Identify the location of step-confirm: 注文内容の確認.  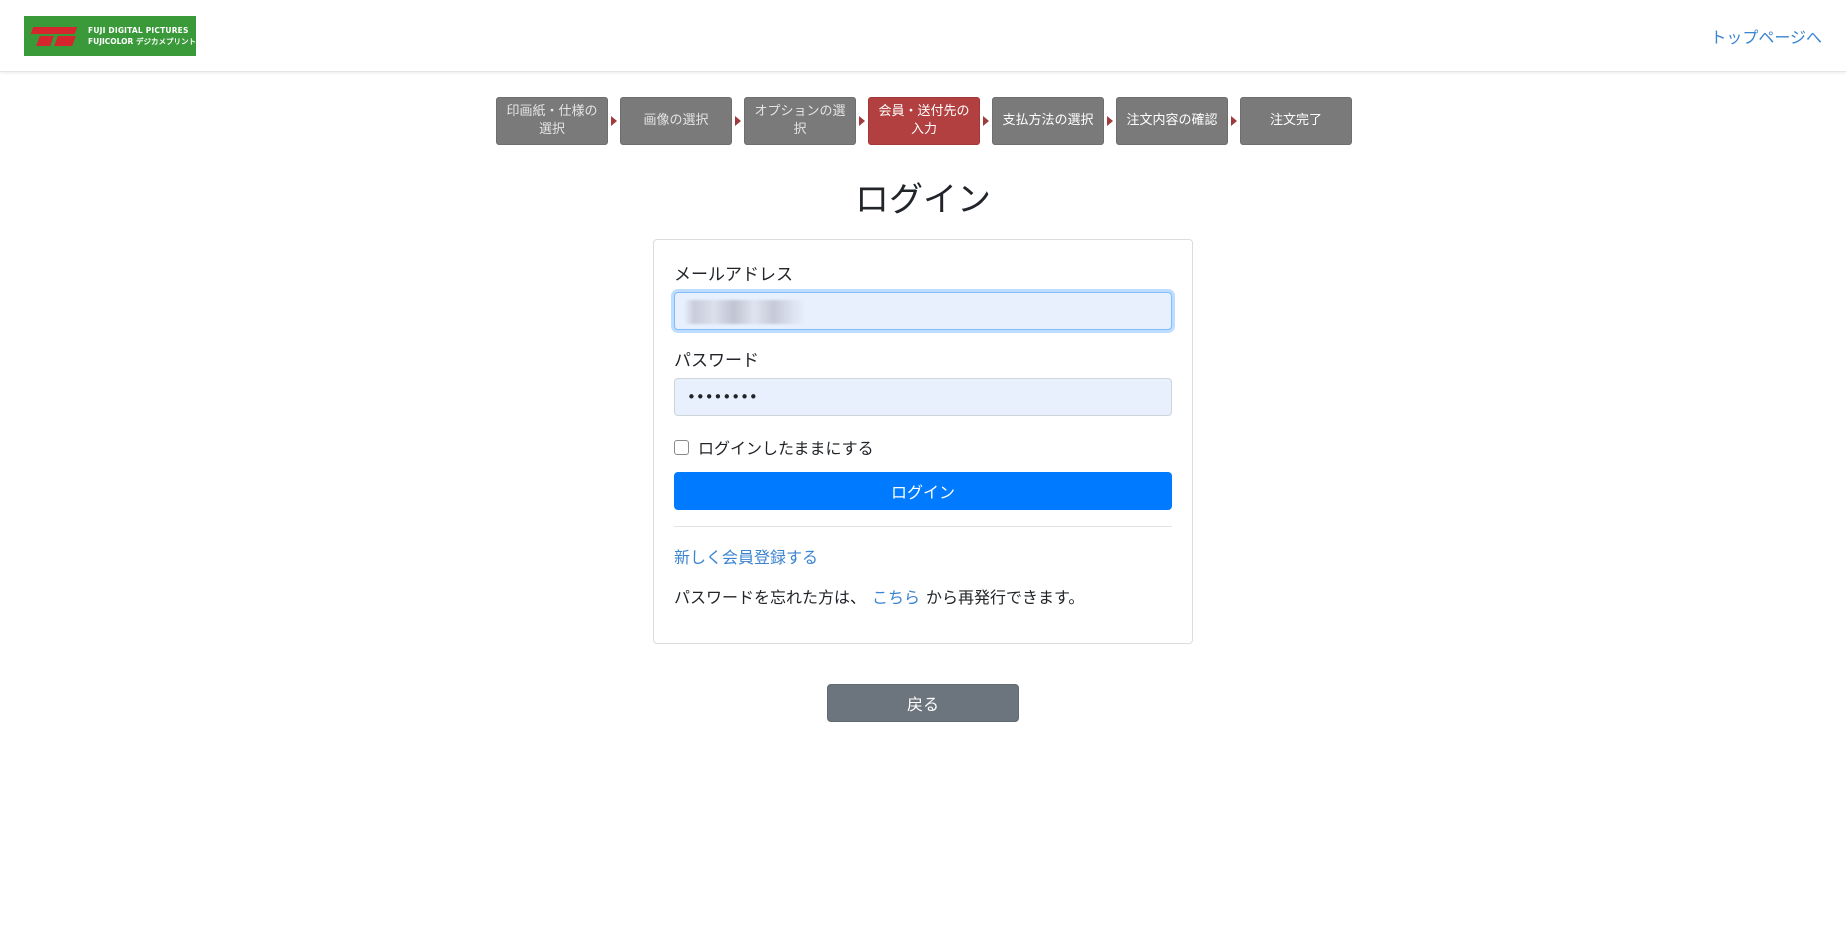
(1172, 121).